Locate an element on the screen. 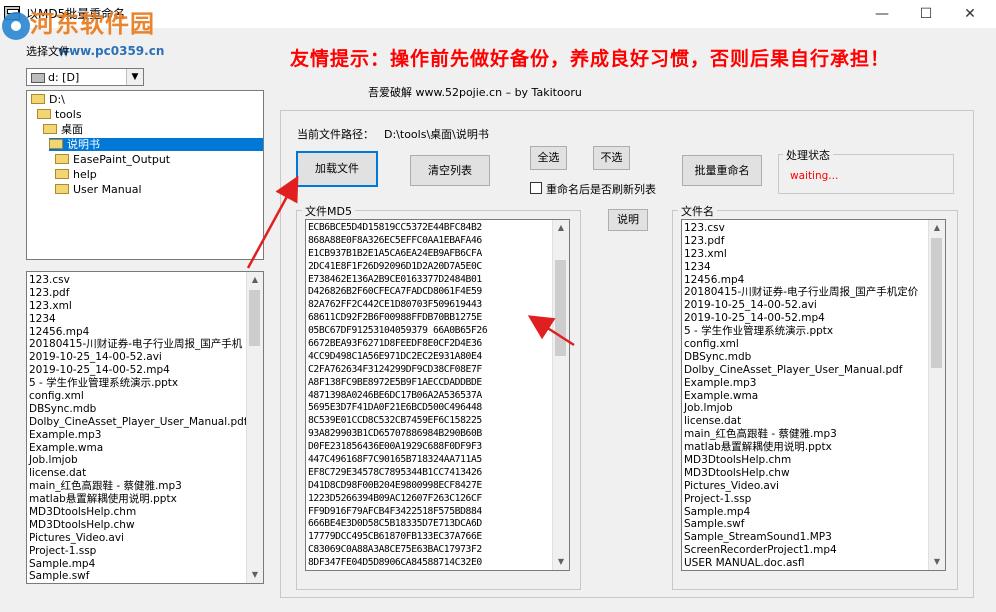  list-item: 4871398A0246BE6DC17B06A2A536537A is located at coordinates (397, 396).